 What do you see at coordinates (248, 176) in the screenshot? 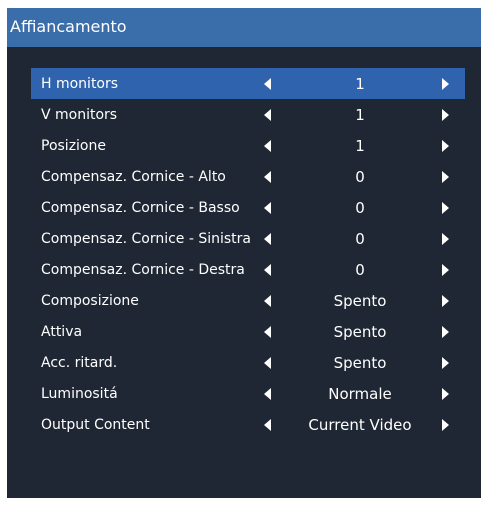
I see `setting-row-bezel-top: Compensaz. Cornice - Alto 0` at bounding box center [248, 176].